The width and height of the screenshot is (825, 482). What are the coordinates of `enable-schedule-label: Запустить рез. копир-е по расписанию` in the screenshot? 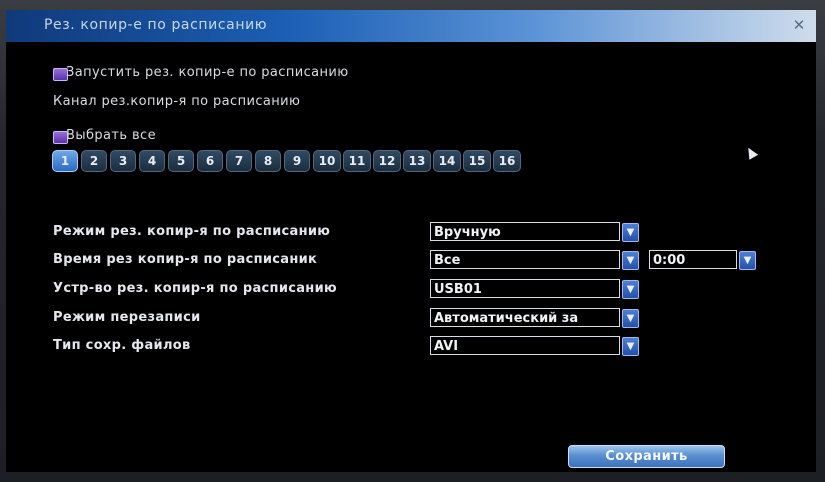 It's located at (207, 72).